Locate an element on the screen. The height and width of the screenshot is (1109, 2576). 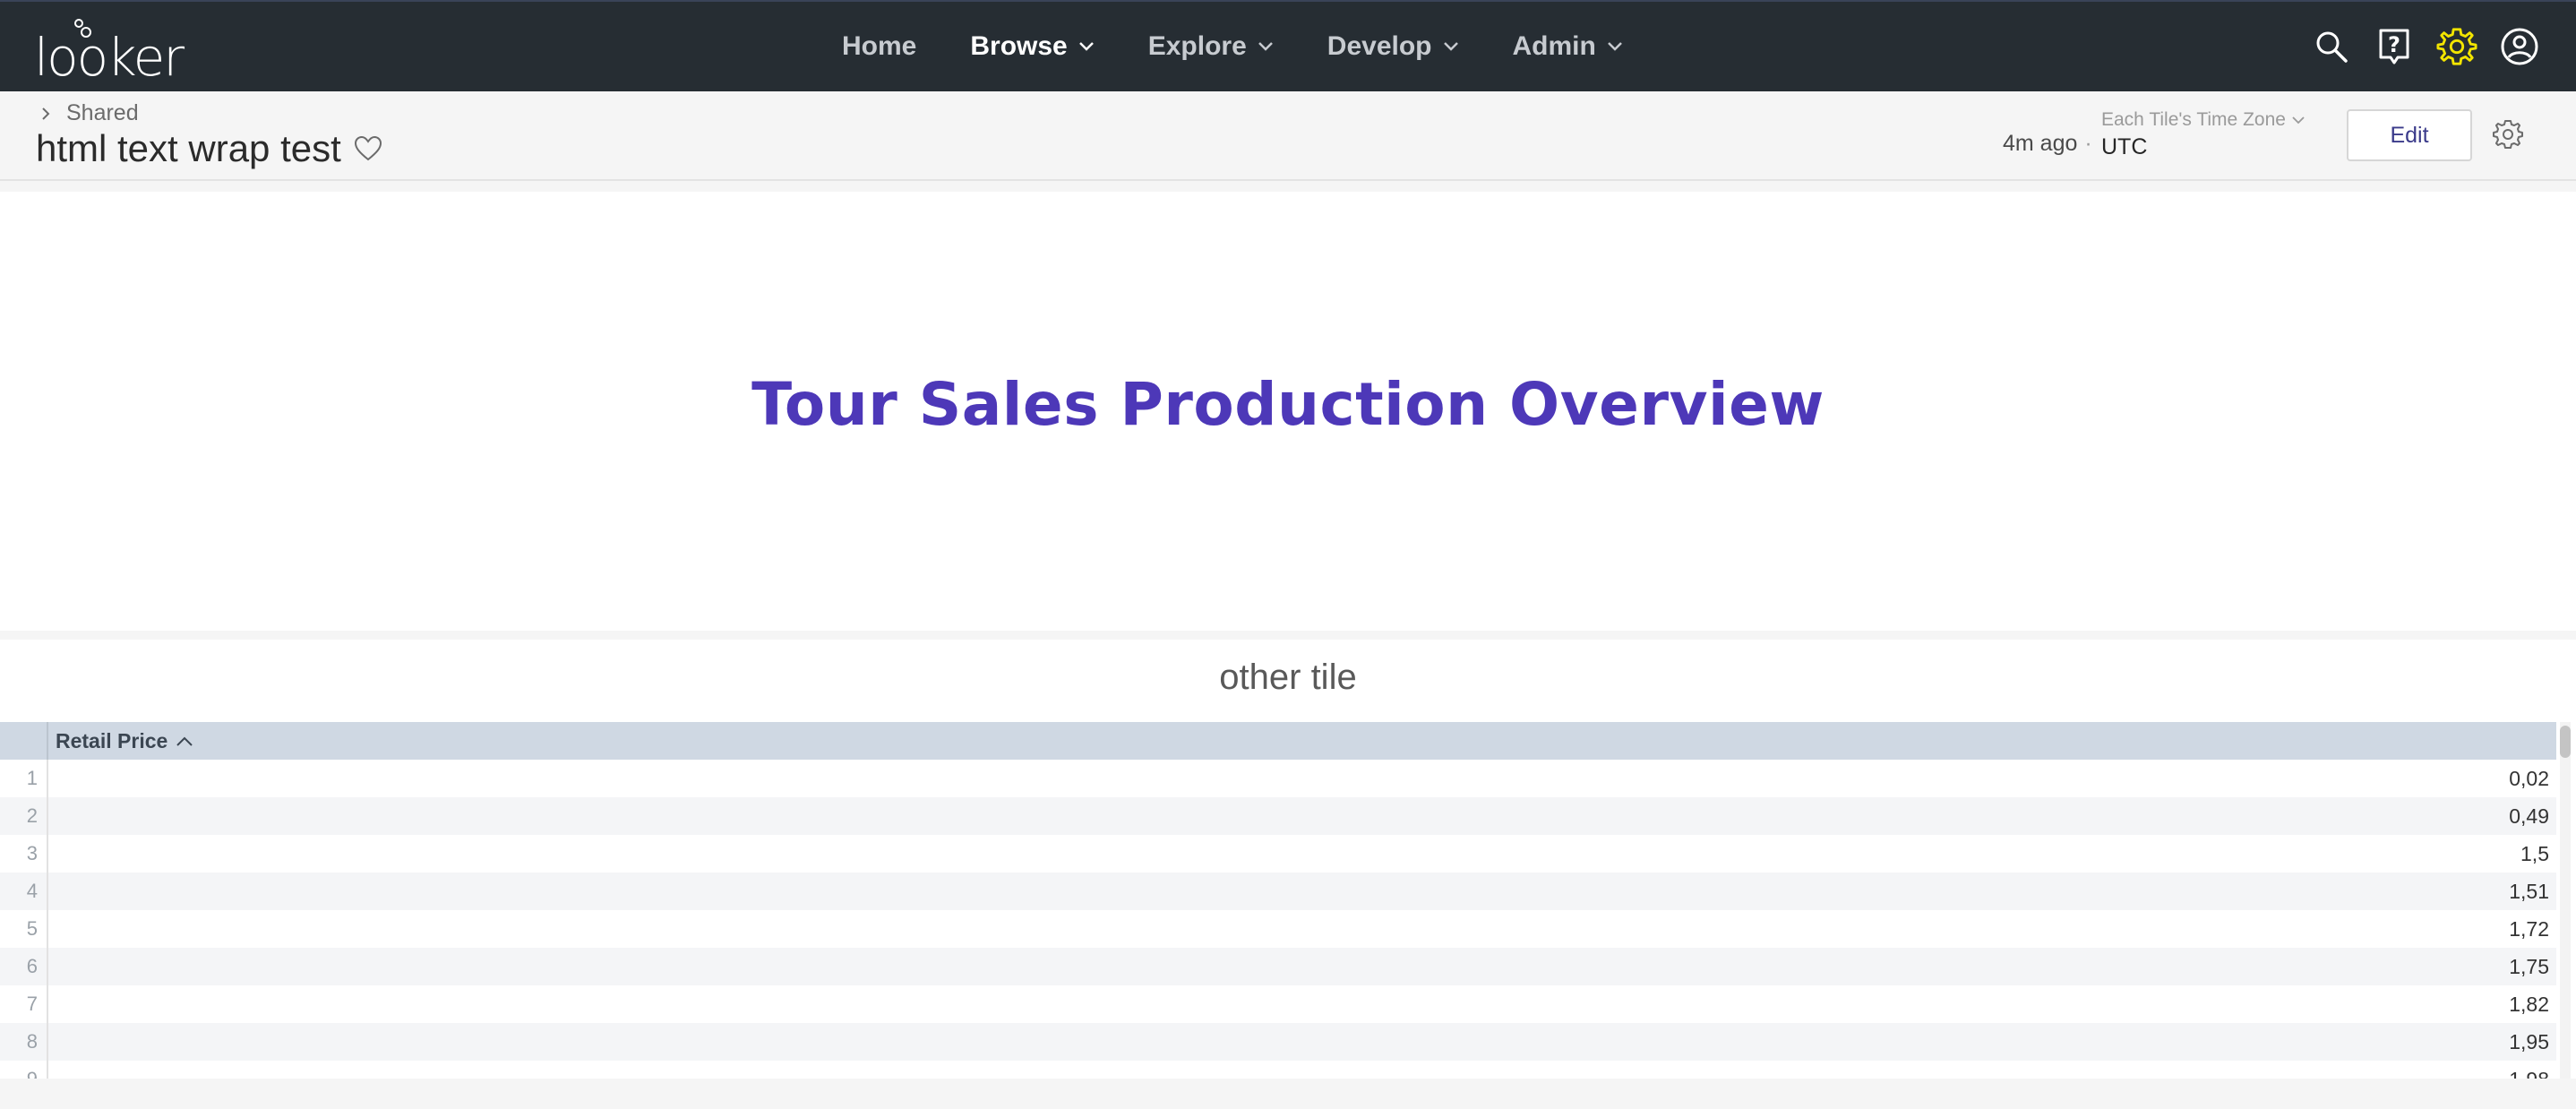
user-account-icon is located at coordinates (2519, 47).